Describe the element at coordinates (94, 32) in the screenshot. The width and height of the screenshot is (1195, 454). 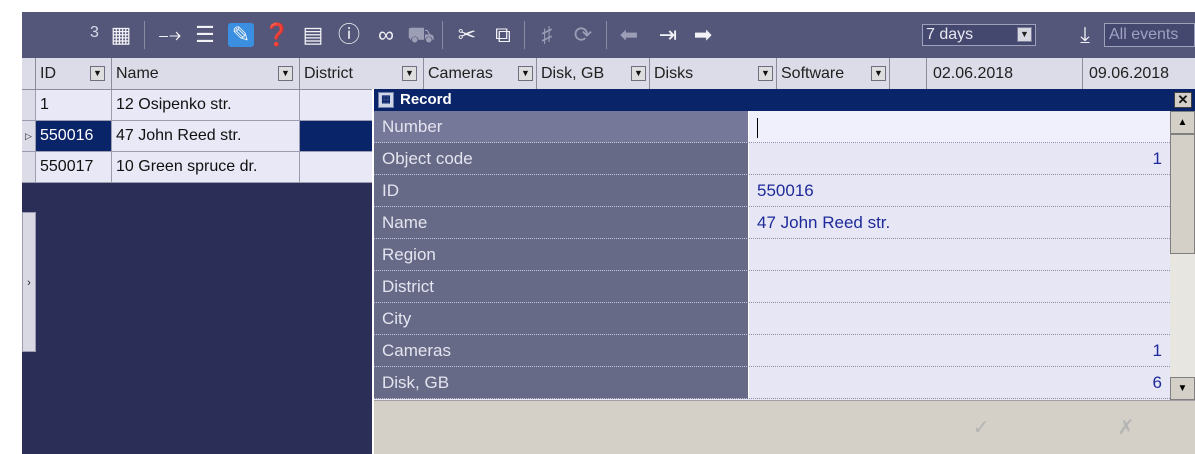
I see `record-count: 3` at that location.